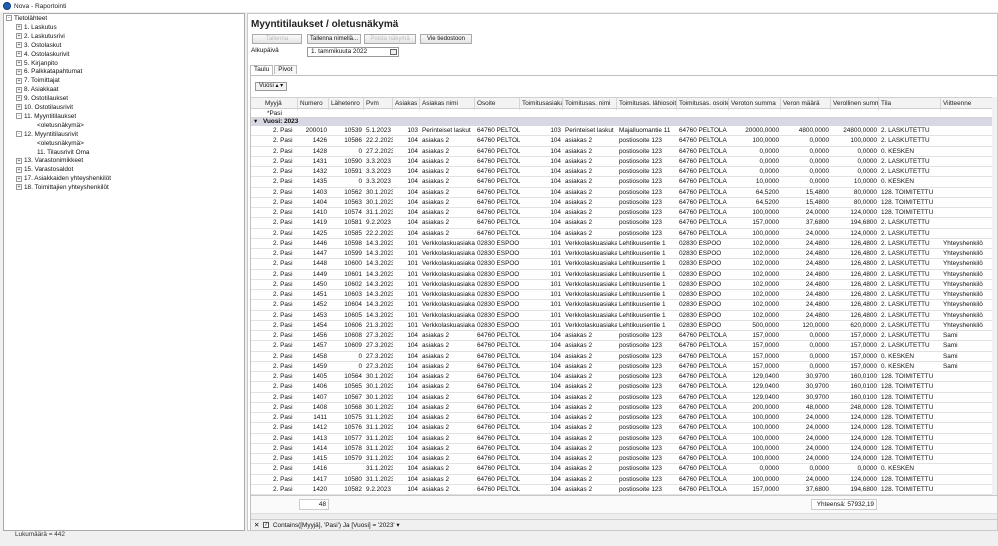  Describe the element at coordinates (262, 70) in the screenshot. I see `tab-taulu: Taulu` at that location.